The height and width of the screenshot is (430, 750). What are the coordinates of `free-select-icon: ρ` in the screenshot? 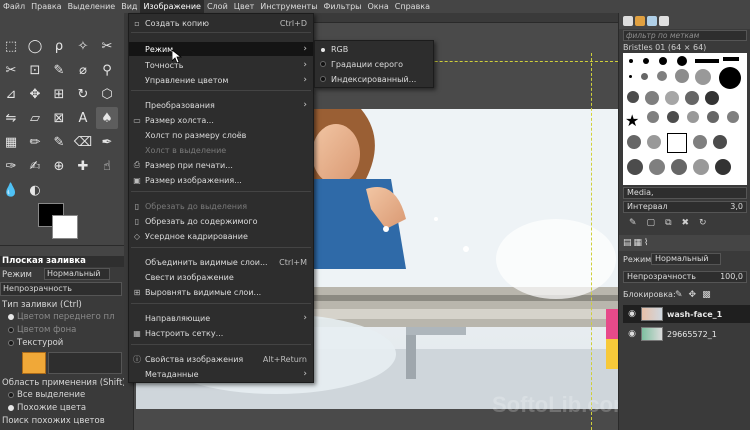 It's located at (59, 46).